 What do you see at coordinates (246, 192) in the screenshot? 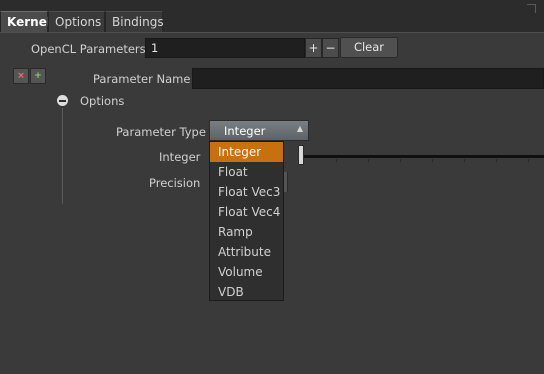
I see `menu-item-float-vec3: Float Vec3` at bounding box center [246, 192].